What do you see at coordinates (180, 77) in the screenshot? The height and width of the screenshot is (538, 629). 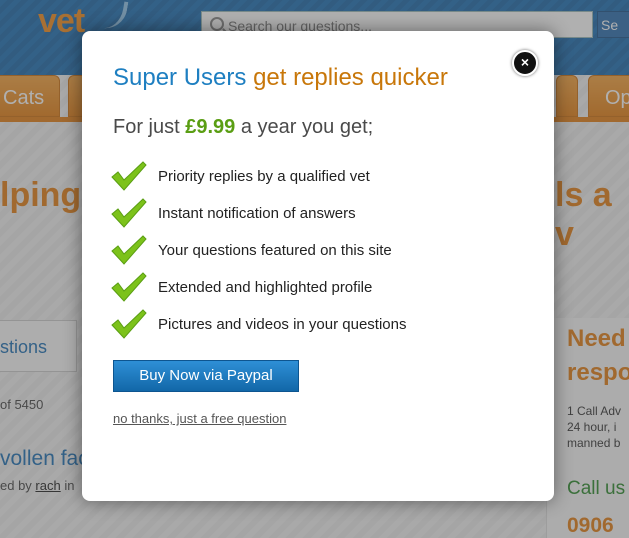 I see `modal-title-part1: Super Users` at bounding box center [180, 77].